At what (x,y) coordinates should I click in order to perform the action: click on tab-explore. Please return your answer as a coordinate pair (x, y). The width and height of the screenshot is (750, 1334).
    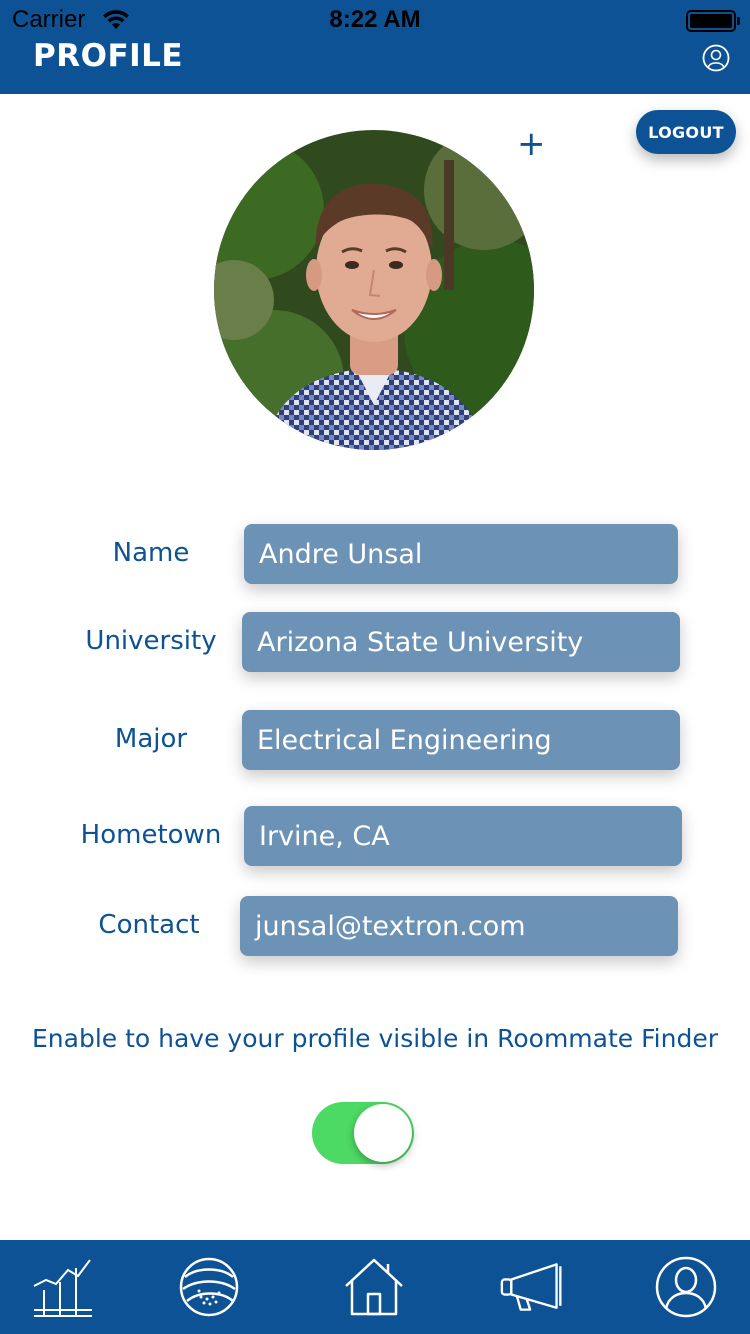
    Looking at the image, I should click on (209, 1287).